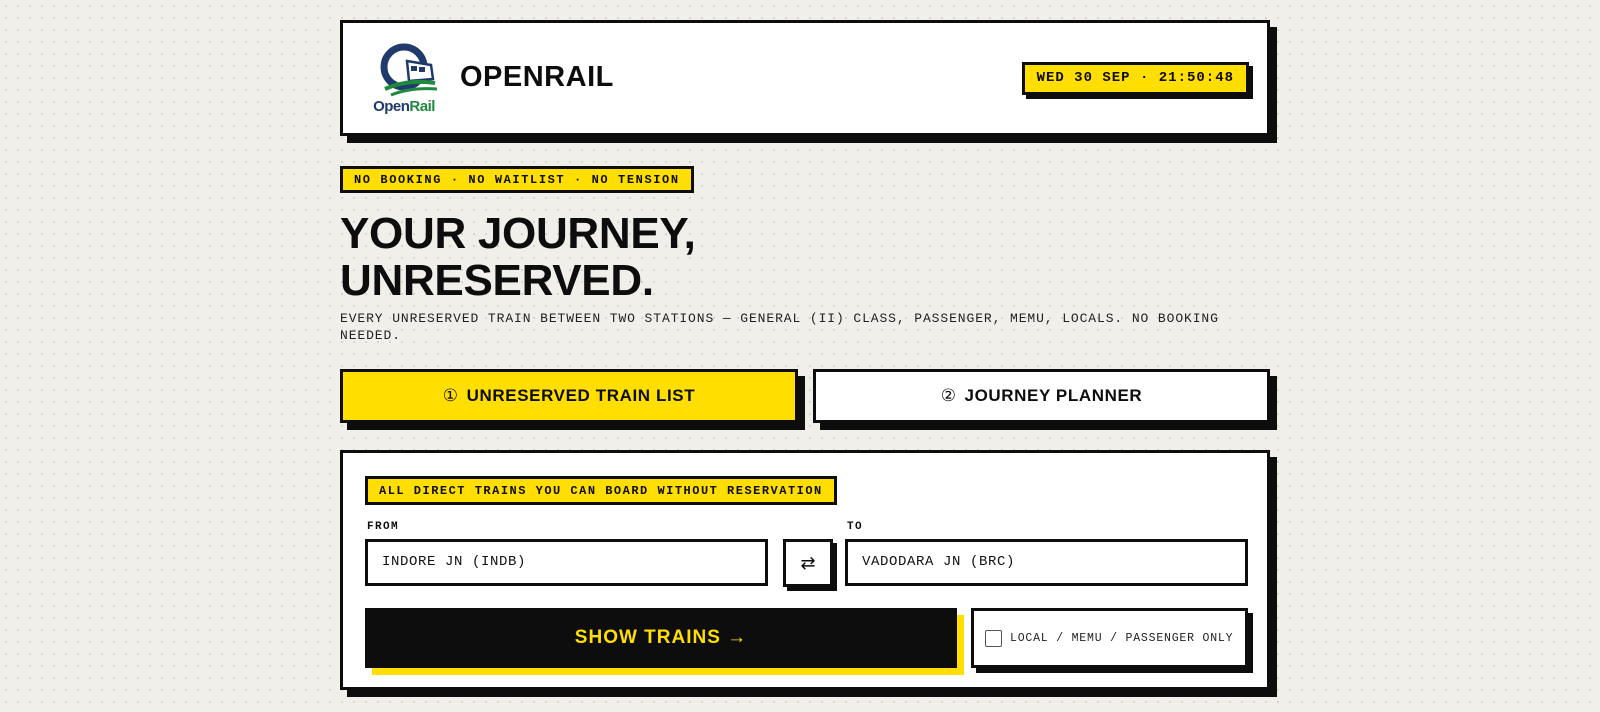  I want to click on from-label: FROM, so click(383, 527).